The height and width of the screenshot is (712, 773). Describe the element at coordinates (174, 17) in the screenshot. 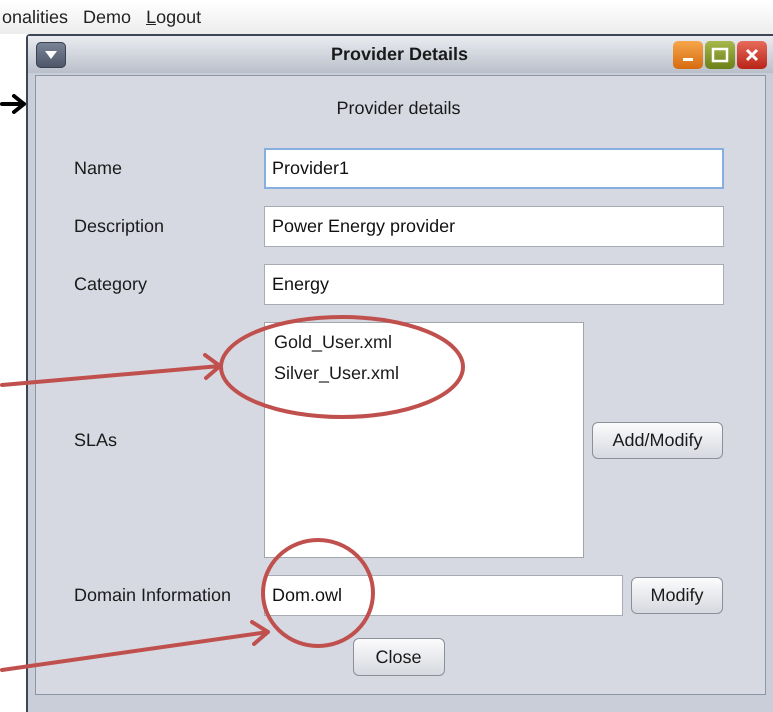

I see `menu-item: Logout` at that location.